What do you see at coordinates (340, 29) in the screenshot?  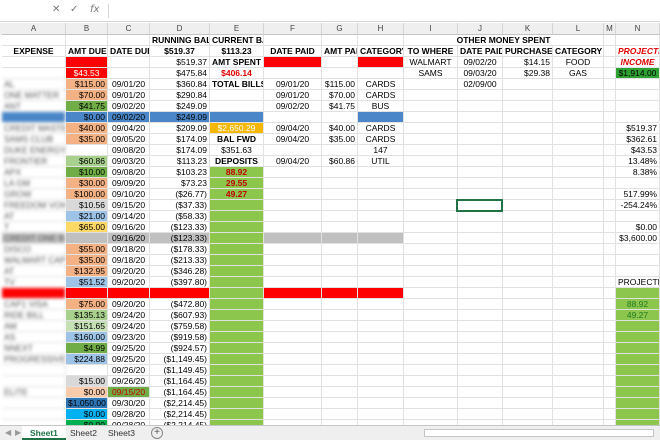 I see `column-header-g: G` at bounding box center [340, 29].